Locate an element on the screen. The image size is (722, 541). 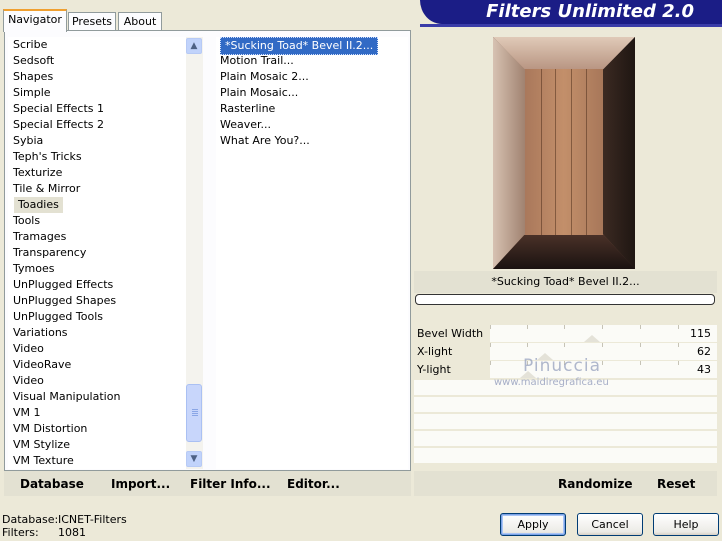
scroll-thumb is located at coordinates (194, 413).